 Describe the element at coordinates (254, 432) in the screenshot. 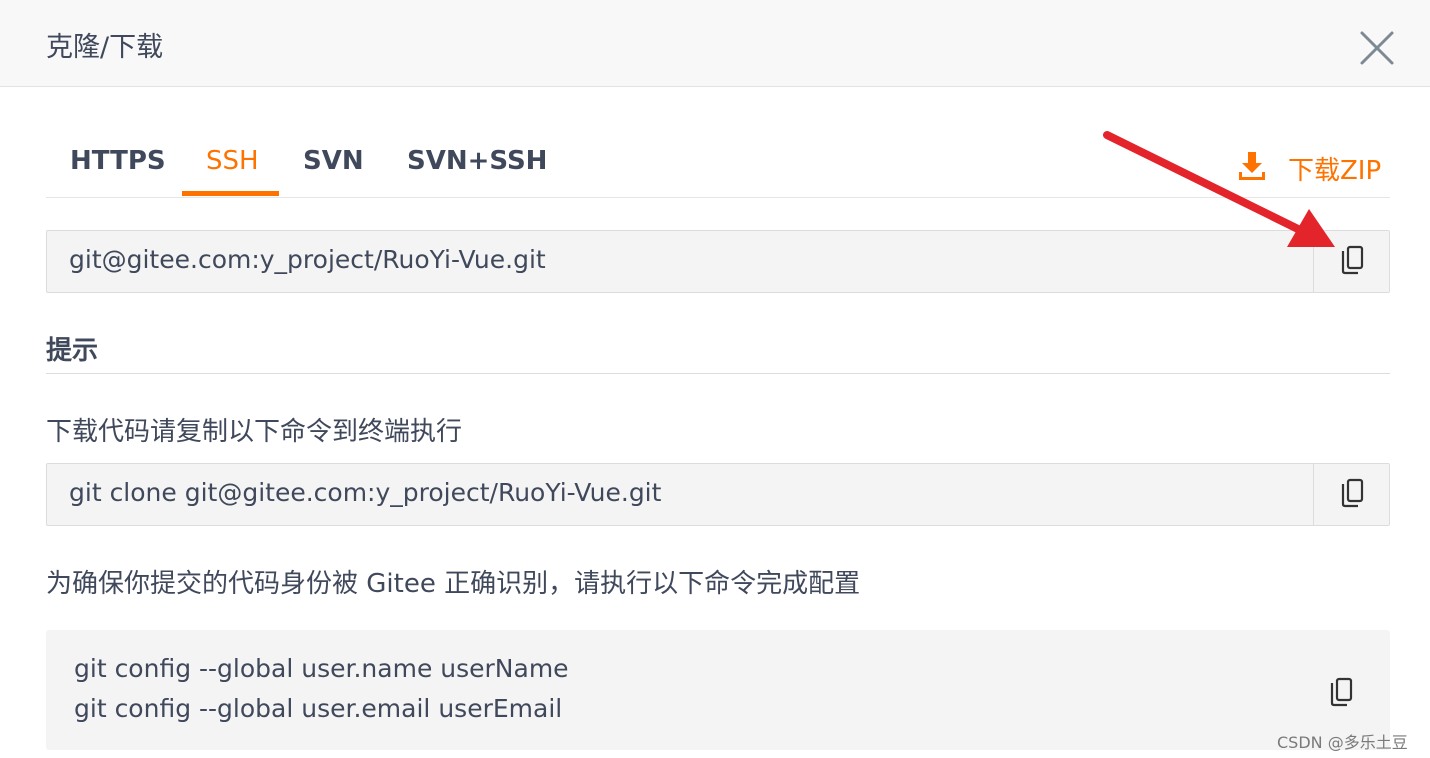

I see `clone-hint-text: 下载代码请复制以下命令到终端执行` at that location.